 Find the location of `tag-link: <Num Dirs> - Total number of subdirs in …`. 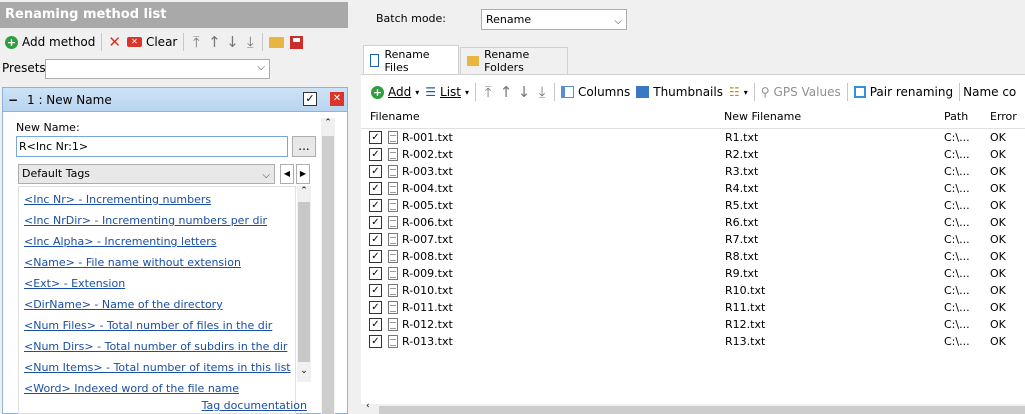

tag-link: <Num Dirs> - Total number of subdirs in … is located at coordinates (155, 346).